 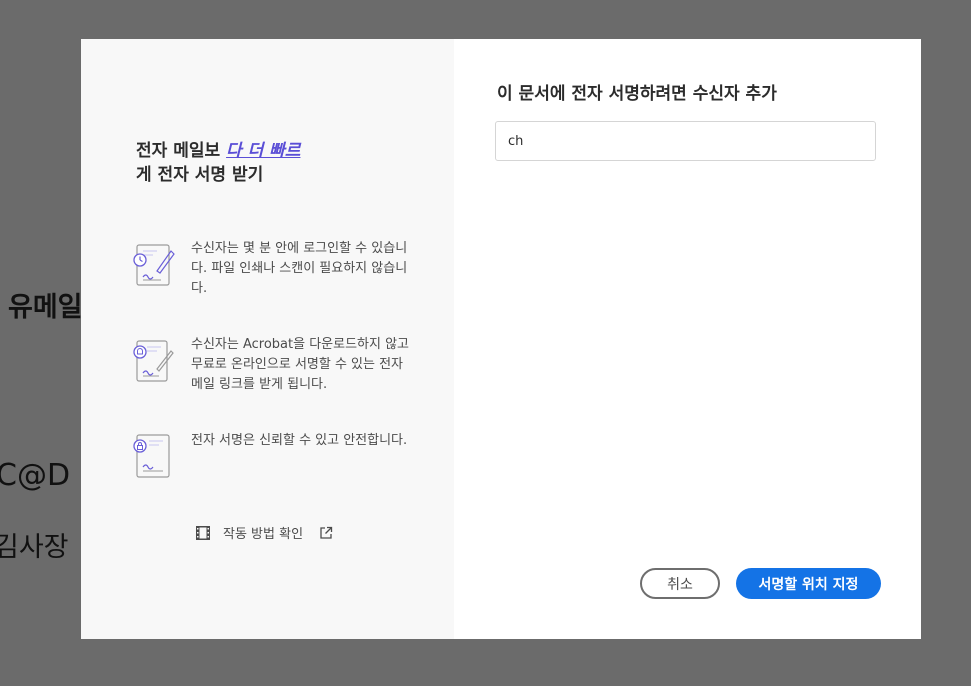 I want to click on cancel-button: 취소, so click(x=680, y=583).